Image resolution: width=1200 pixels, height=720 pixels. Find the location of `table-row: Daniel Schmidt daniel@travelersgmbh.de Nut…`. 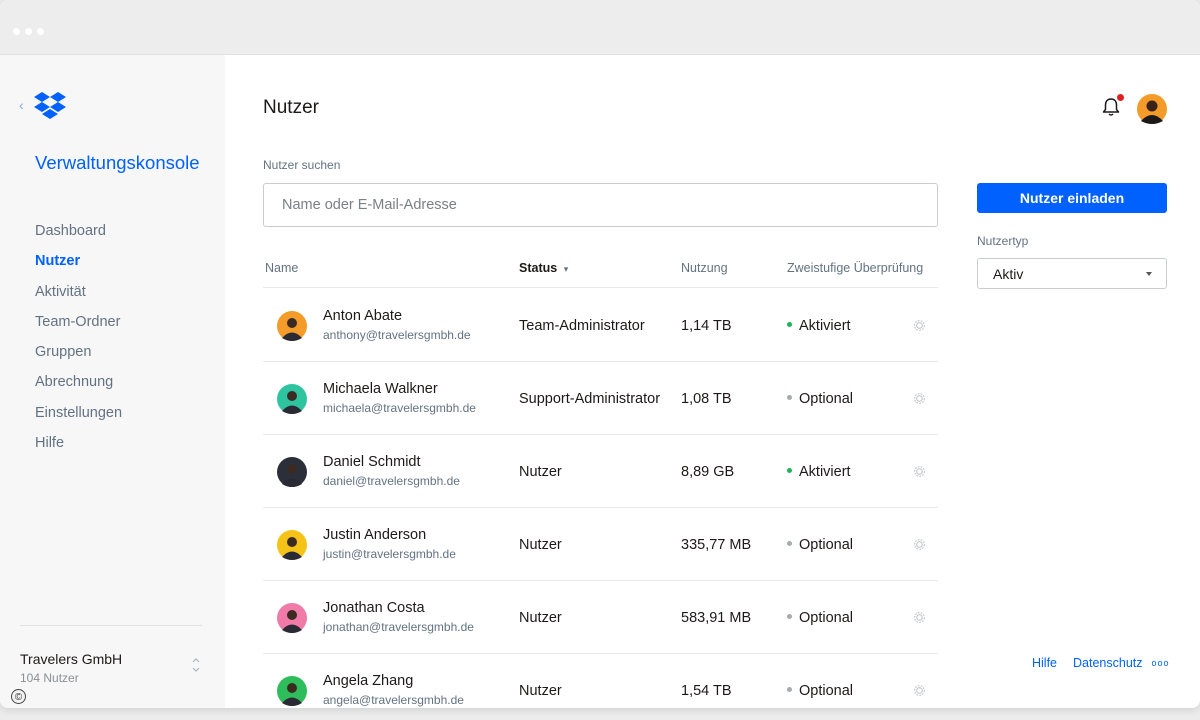

table-row: Daniel Schmidt daniel@travelersgmbh.de Nut… is located at coordinates (600, 471).